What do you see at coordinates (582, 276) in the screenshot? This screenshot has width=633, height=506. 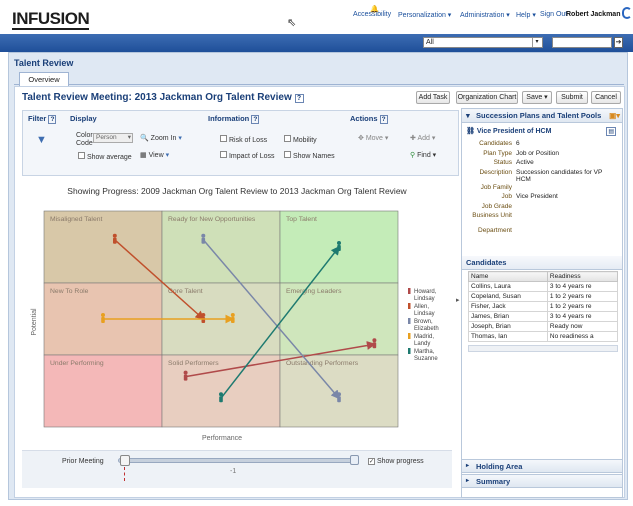 I see `column-readiness: Readiness` at bounding box center [582, 276].